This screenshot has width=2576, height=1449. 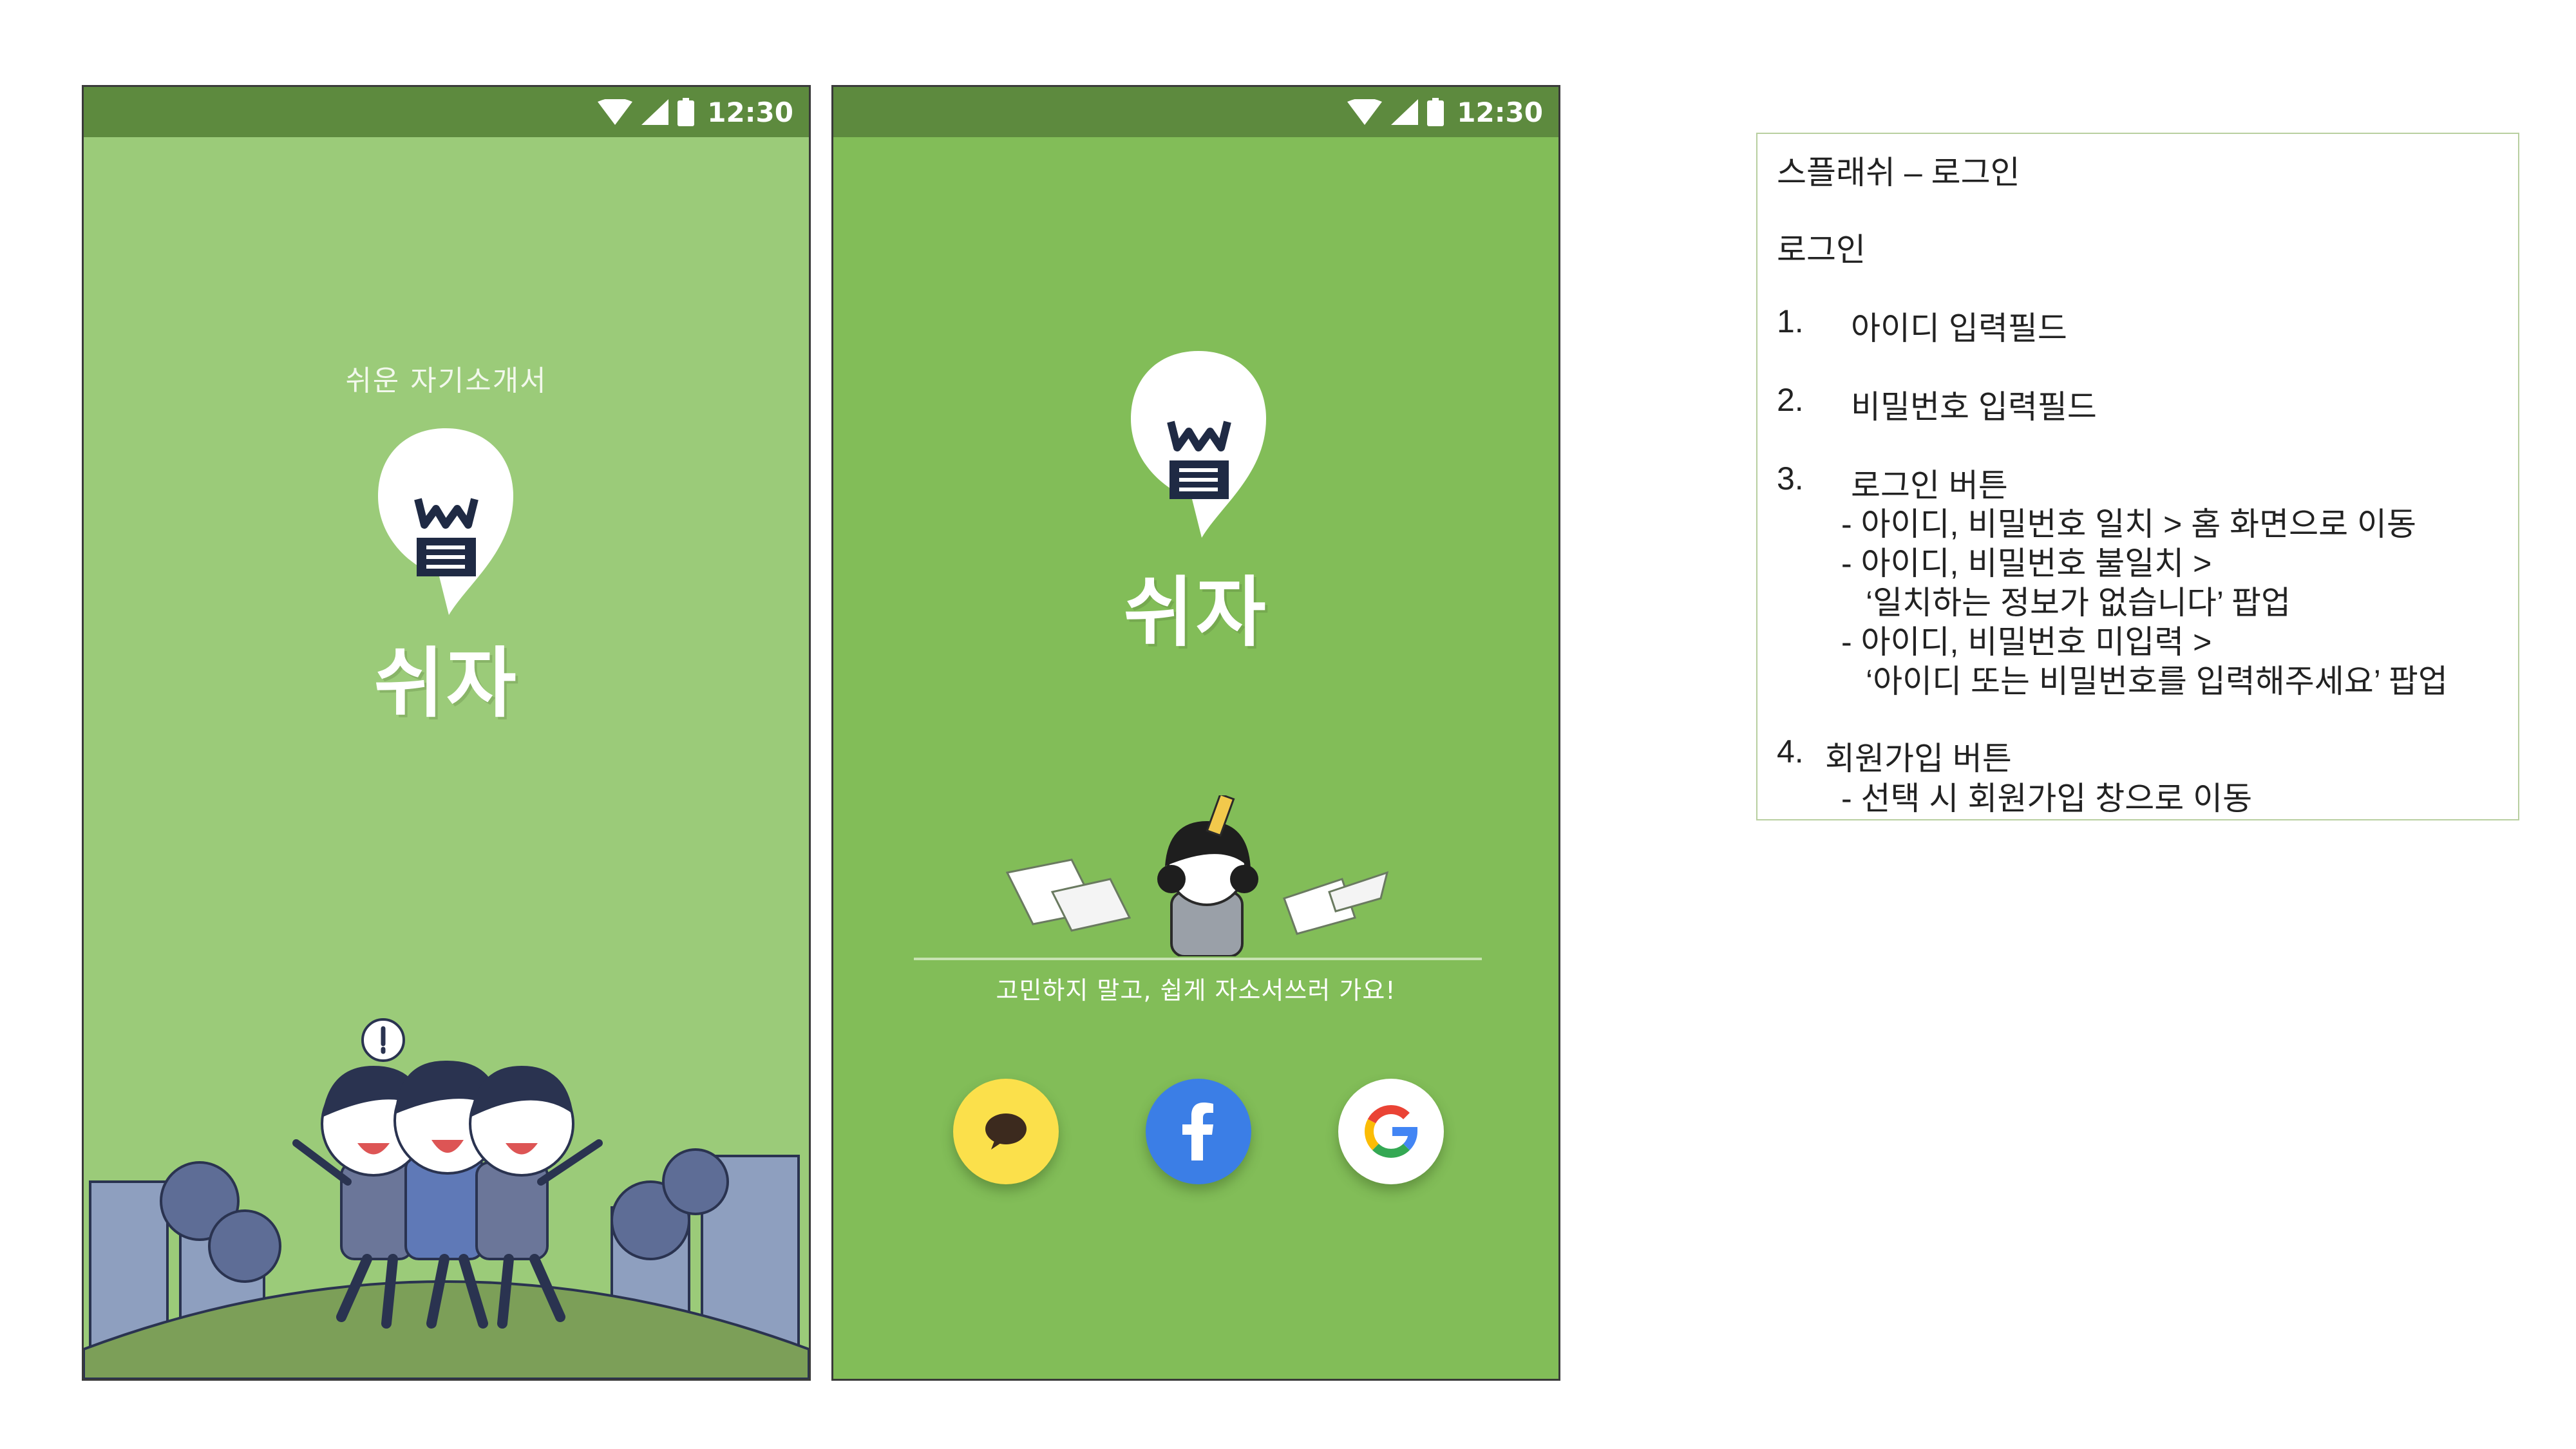 I want to click on speech-bubble-icon, so click(x=1006, y=1131).